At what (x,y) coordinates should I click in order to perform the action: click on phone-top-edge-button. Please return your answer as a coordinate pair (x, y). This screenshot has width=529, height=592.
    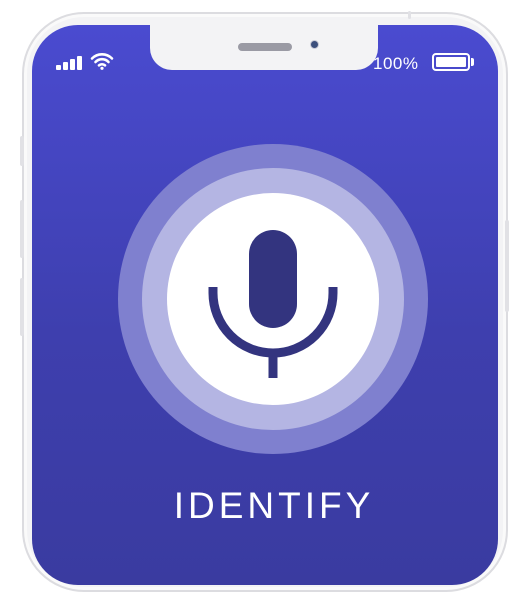
    Looking at the image, I should click on (409, 15).